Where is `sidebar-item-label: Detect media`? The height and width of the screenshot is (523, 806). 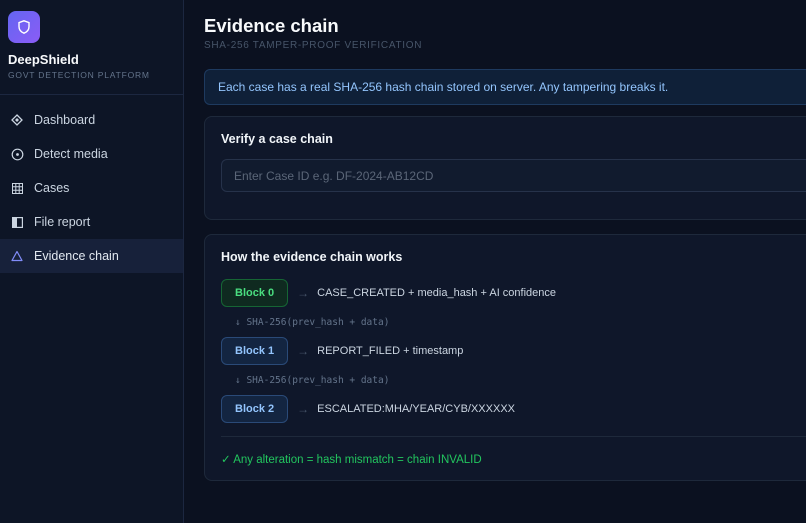 sidebar-item-label: Detect media is located at coordinates (71, 154).